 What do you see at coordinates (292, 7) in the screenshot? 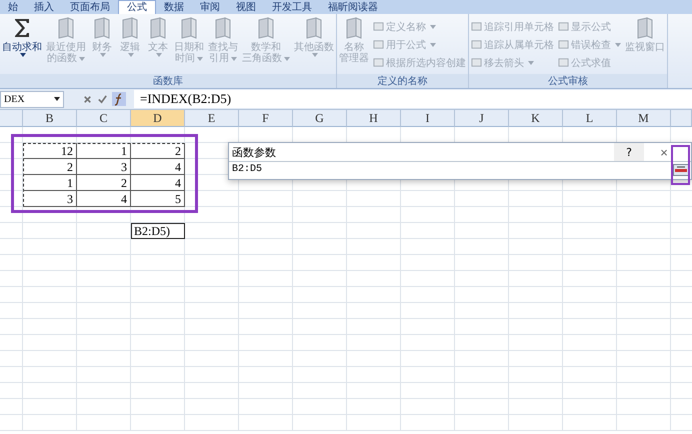
I see `ribbon-tab: 开发工具` at bounding box center [292, 7].